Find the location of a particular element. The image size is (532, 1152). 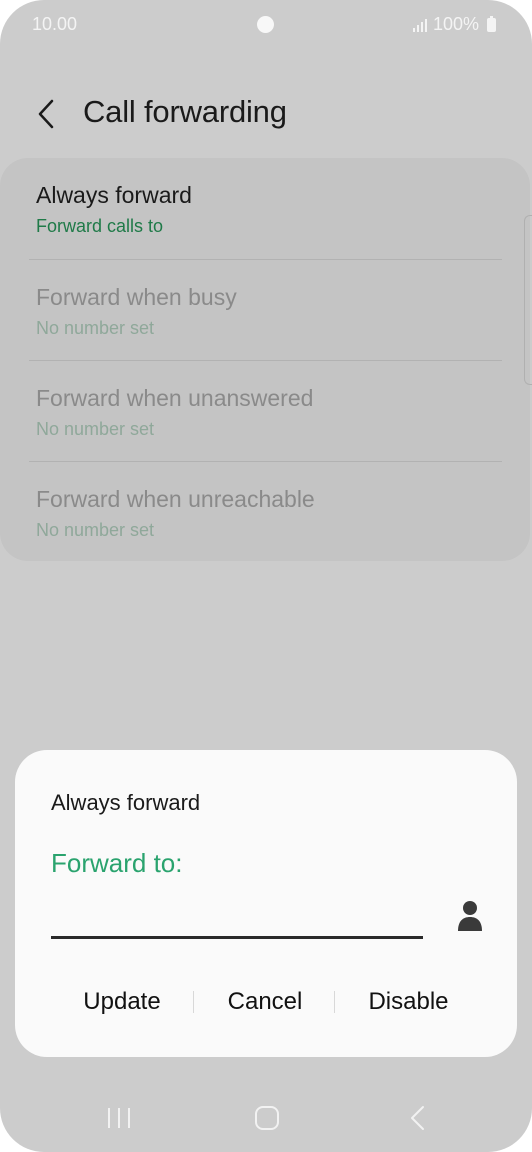

status-bar: 10.00 100% is located at coordinates (266, 26).